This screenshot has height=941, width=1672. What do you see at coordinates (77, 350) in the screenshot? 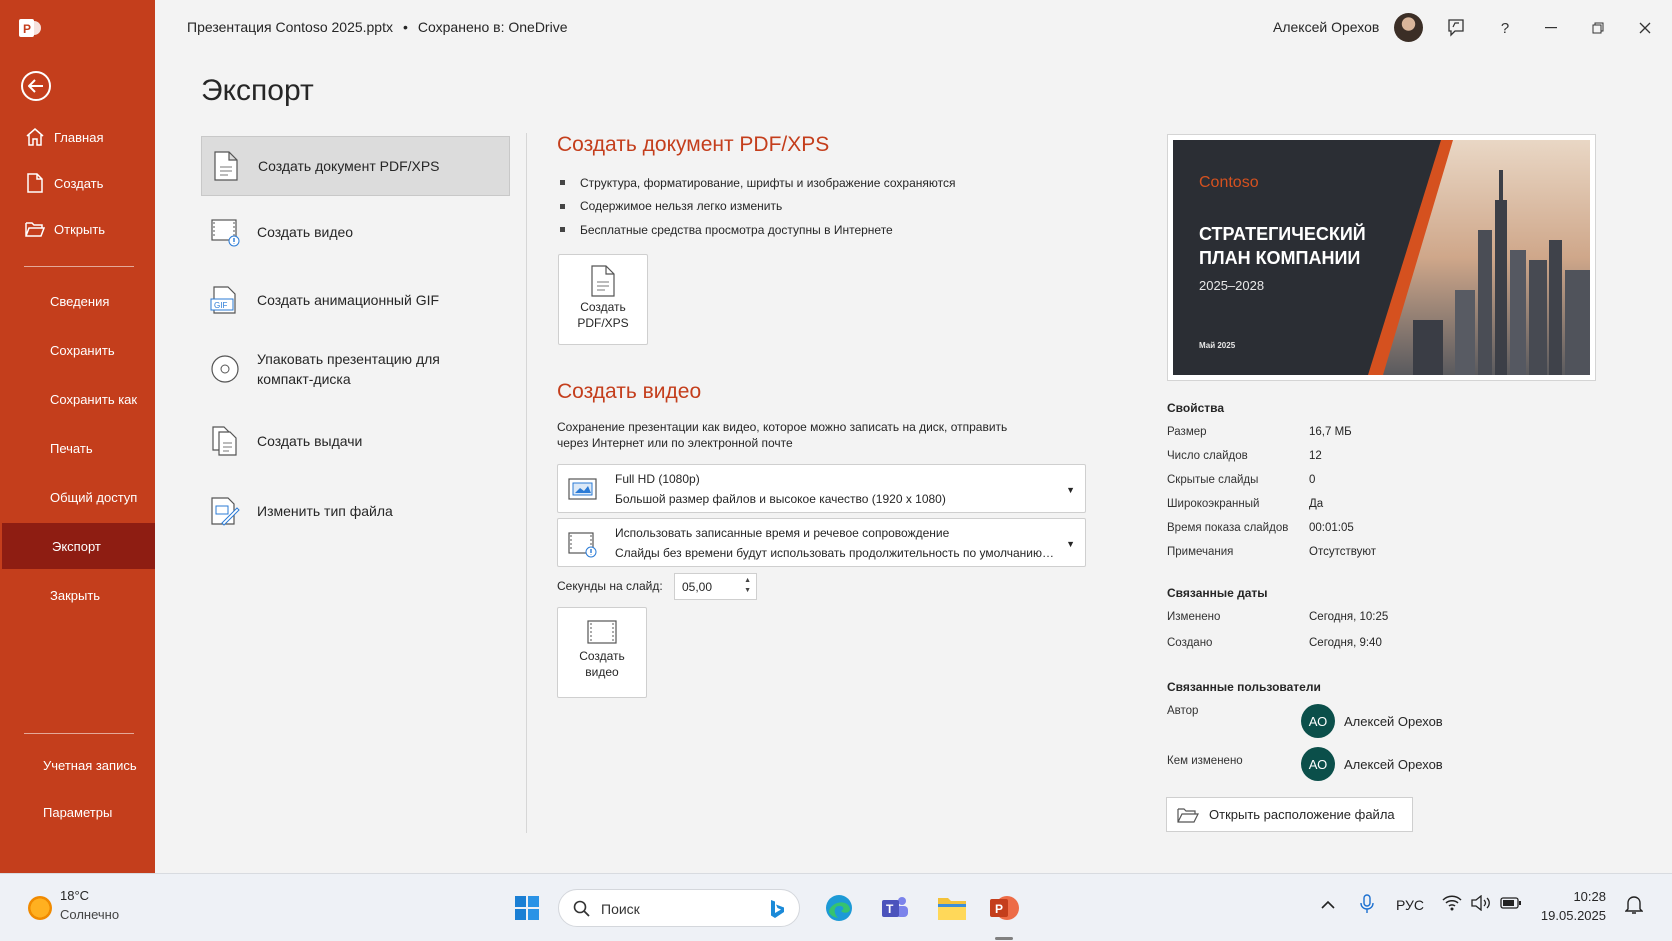
I see `nav-save: Сохранить` at bounding box center [77, 350].